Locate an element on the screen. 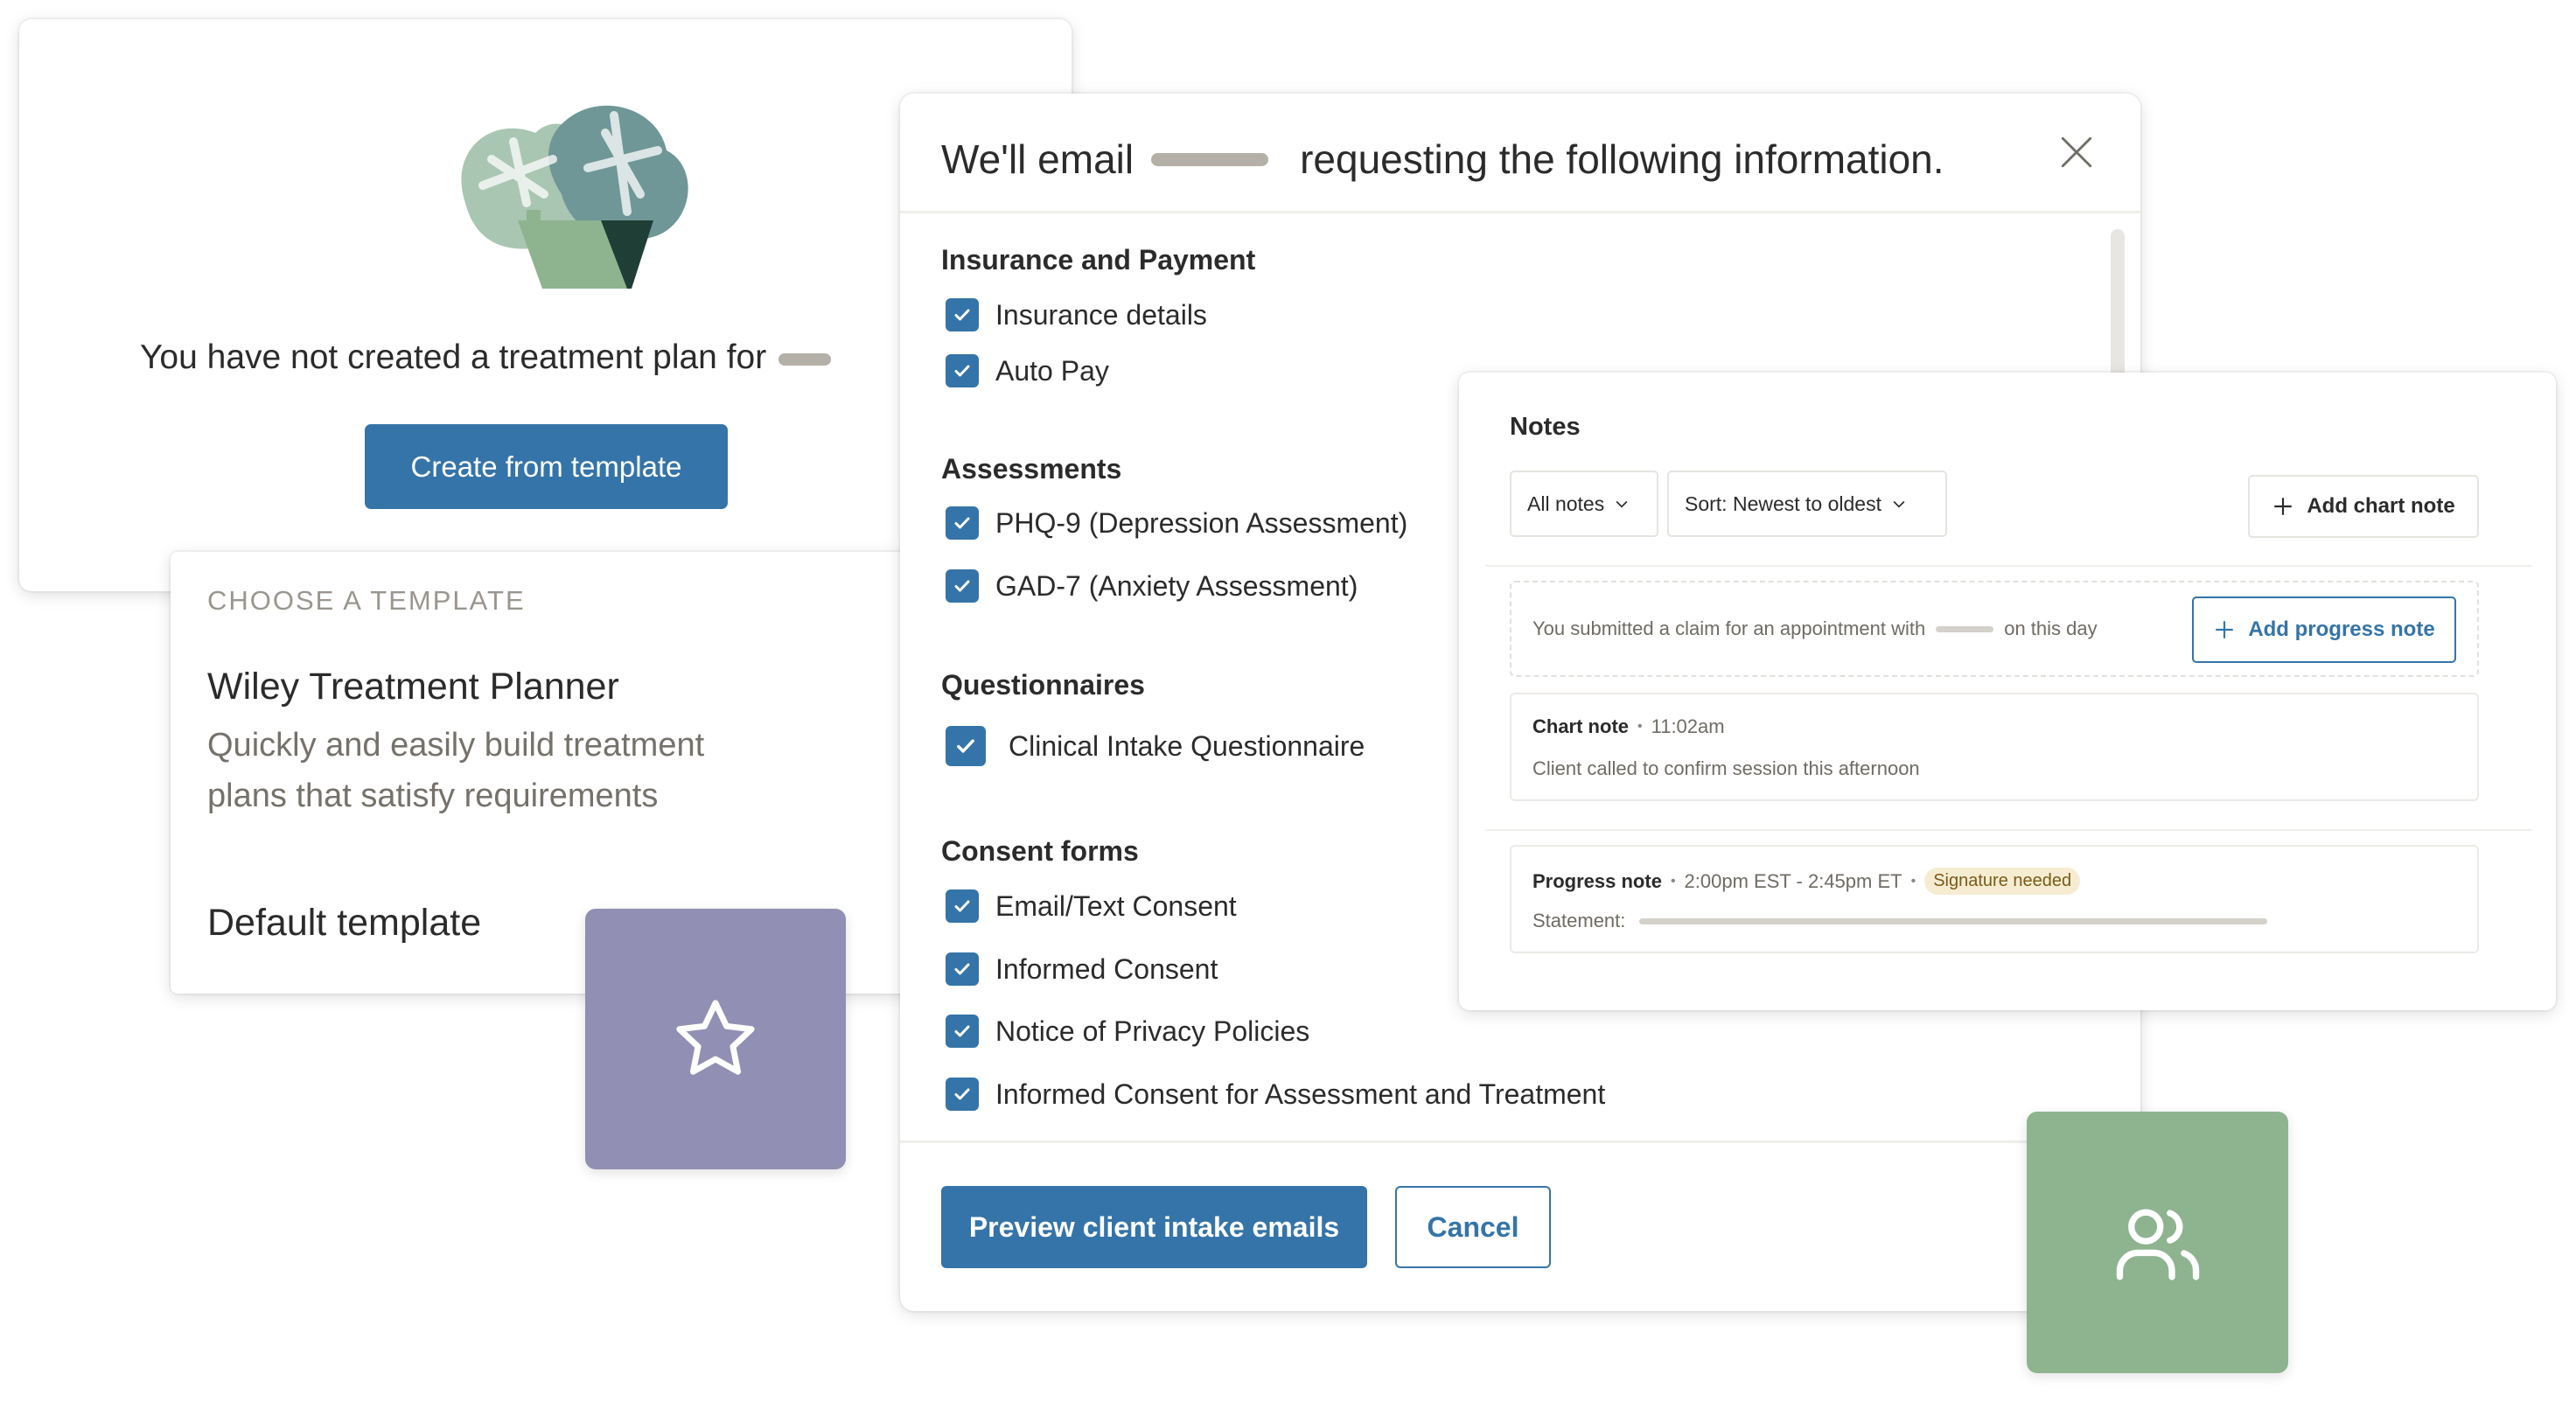 The height and width of the screenshot is (1402, 2576). checkbox-phq9: PHQ-9 (Depression Assessment) is located at coordinates (1176, 523).